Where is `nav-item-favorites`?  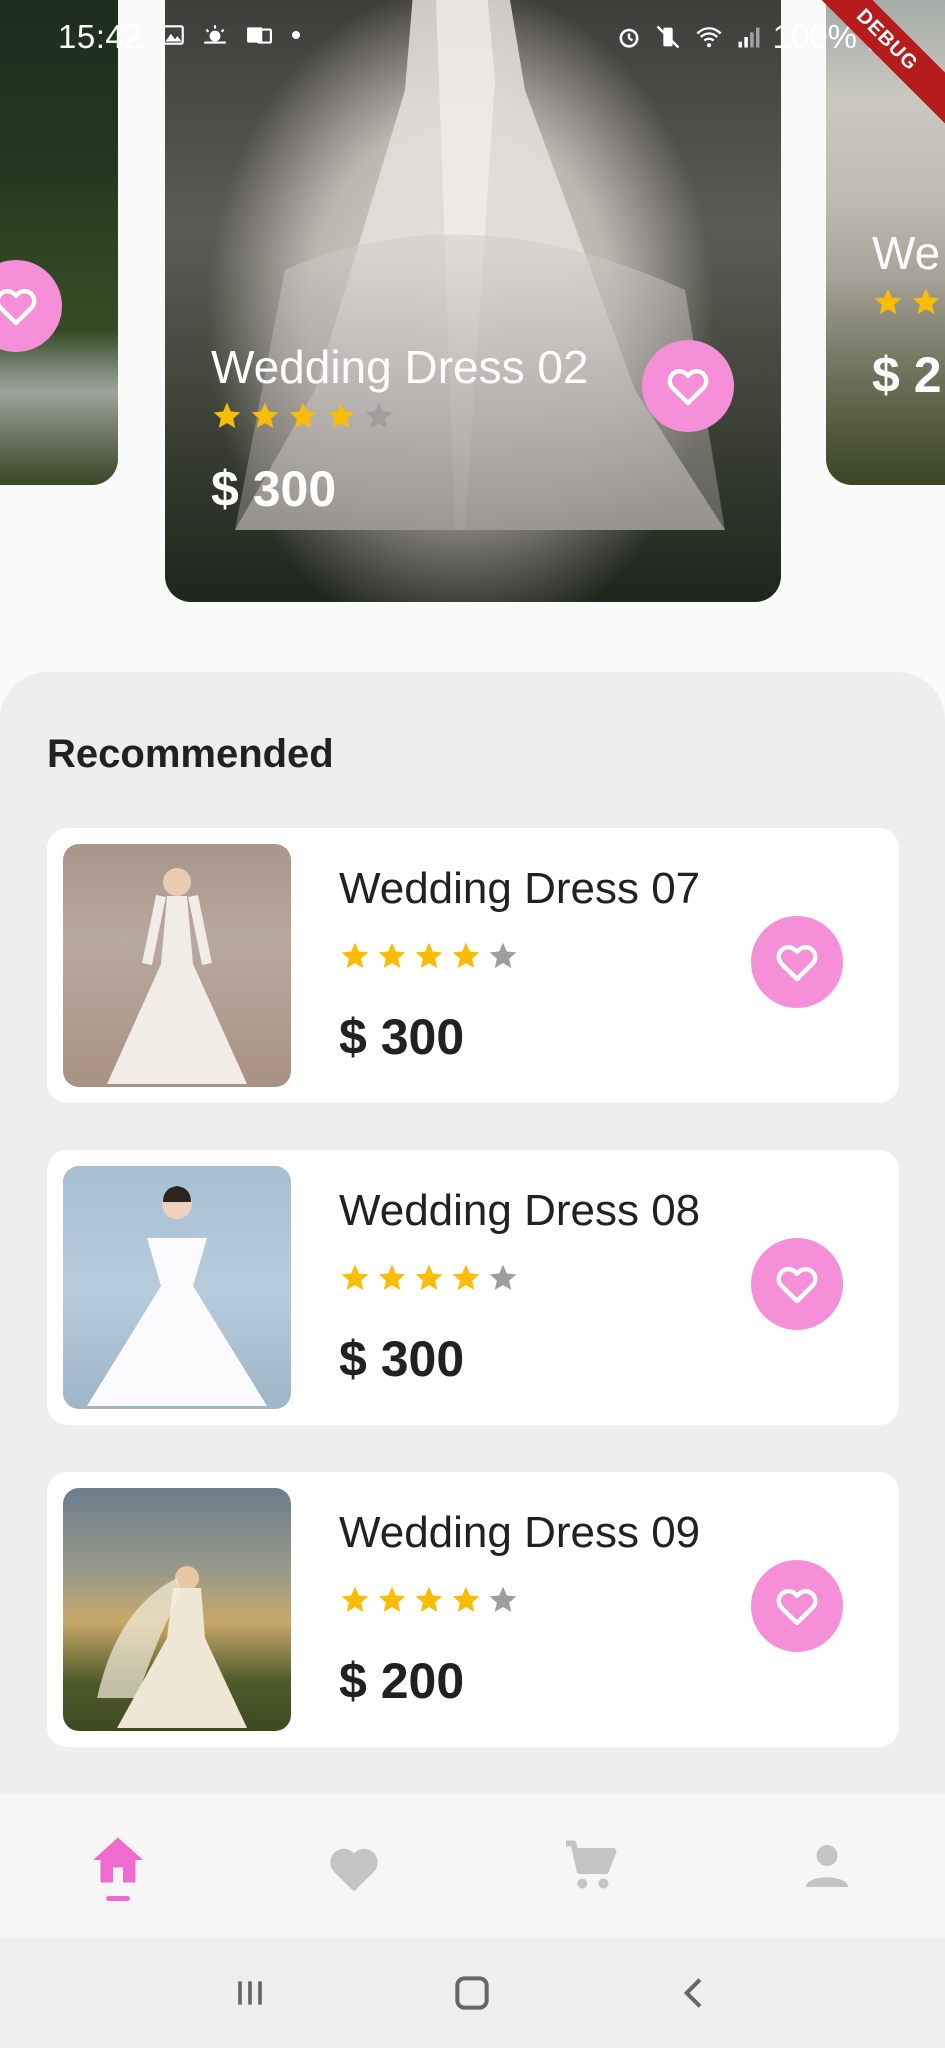
nav-item-favorites is located at coordinates (354, 1866).